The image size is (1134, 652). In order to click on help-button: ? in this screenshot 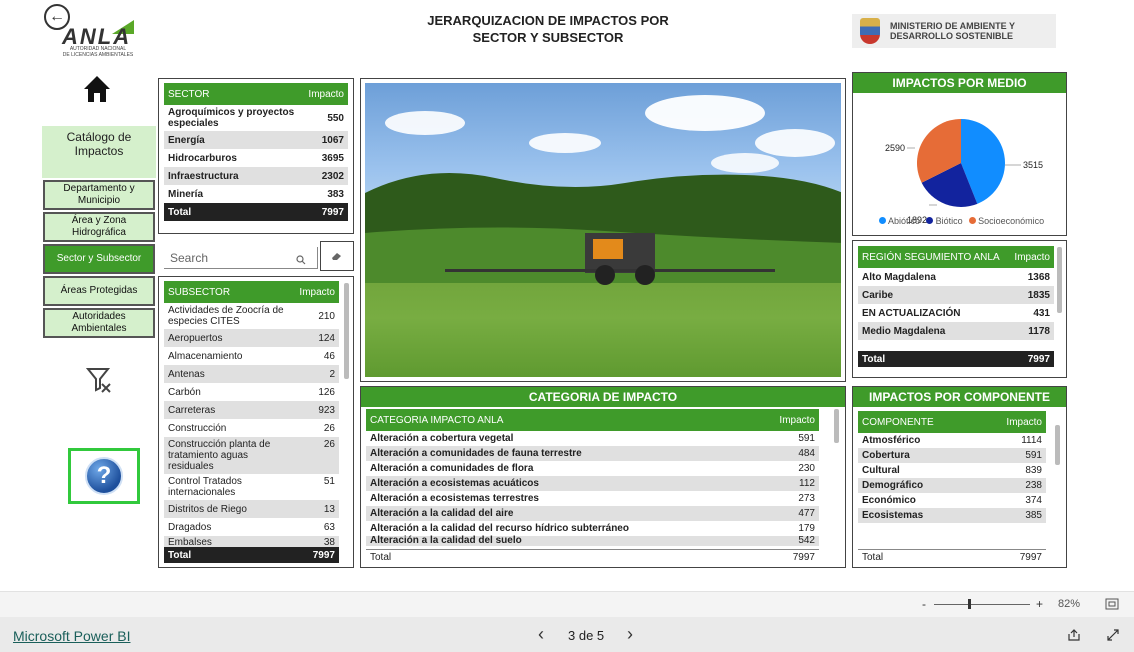, I will do `click(104, 476)`.